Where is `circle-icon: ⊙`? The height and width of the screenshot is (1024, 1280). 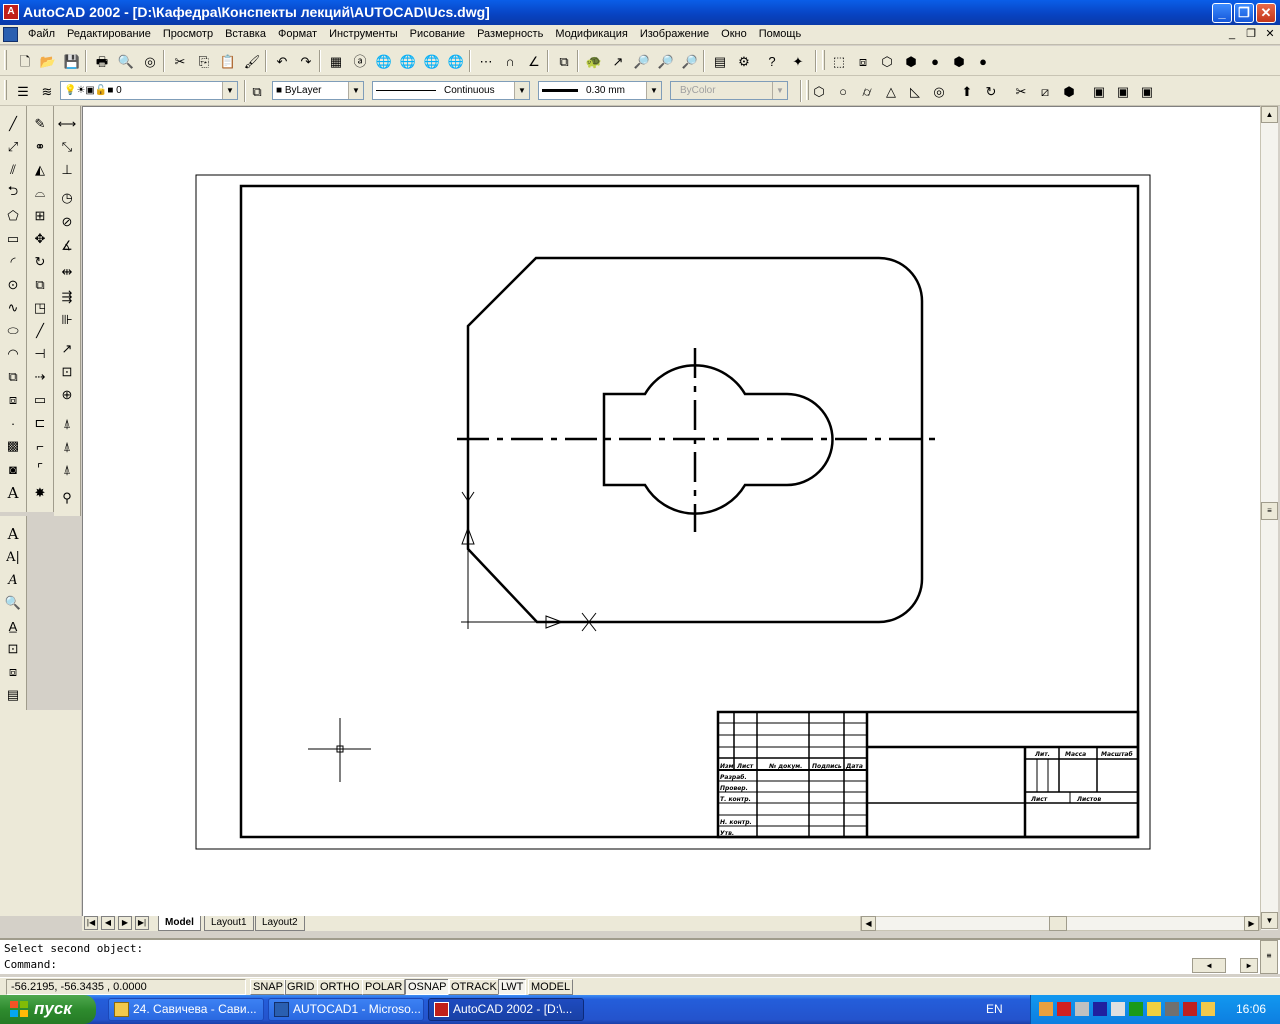
circle-icon: ⊙ is located at coordinates (13, 285).